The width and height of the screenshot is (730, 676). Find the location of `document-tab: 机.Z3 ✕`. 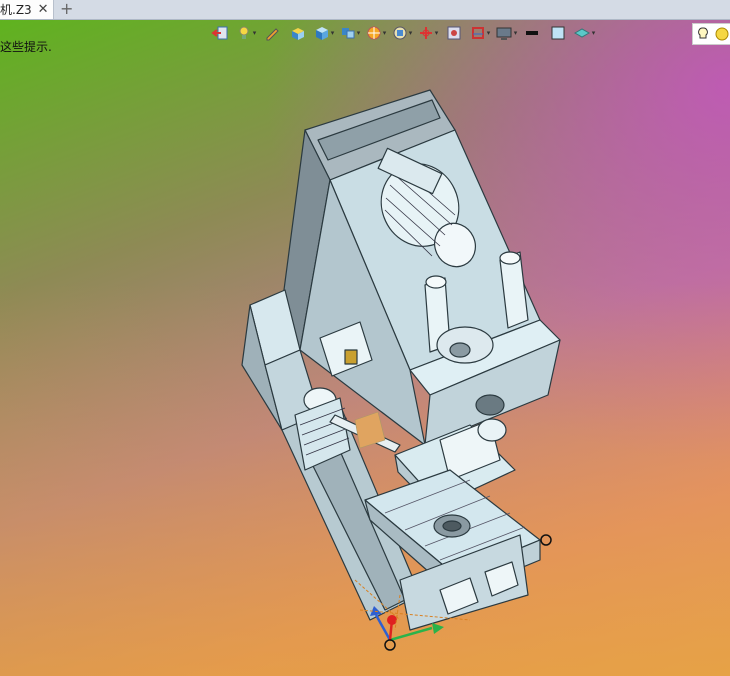

document-tab: 机.Z3 ✕ is located at coordinates (27, 9).